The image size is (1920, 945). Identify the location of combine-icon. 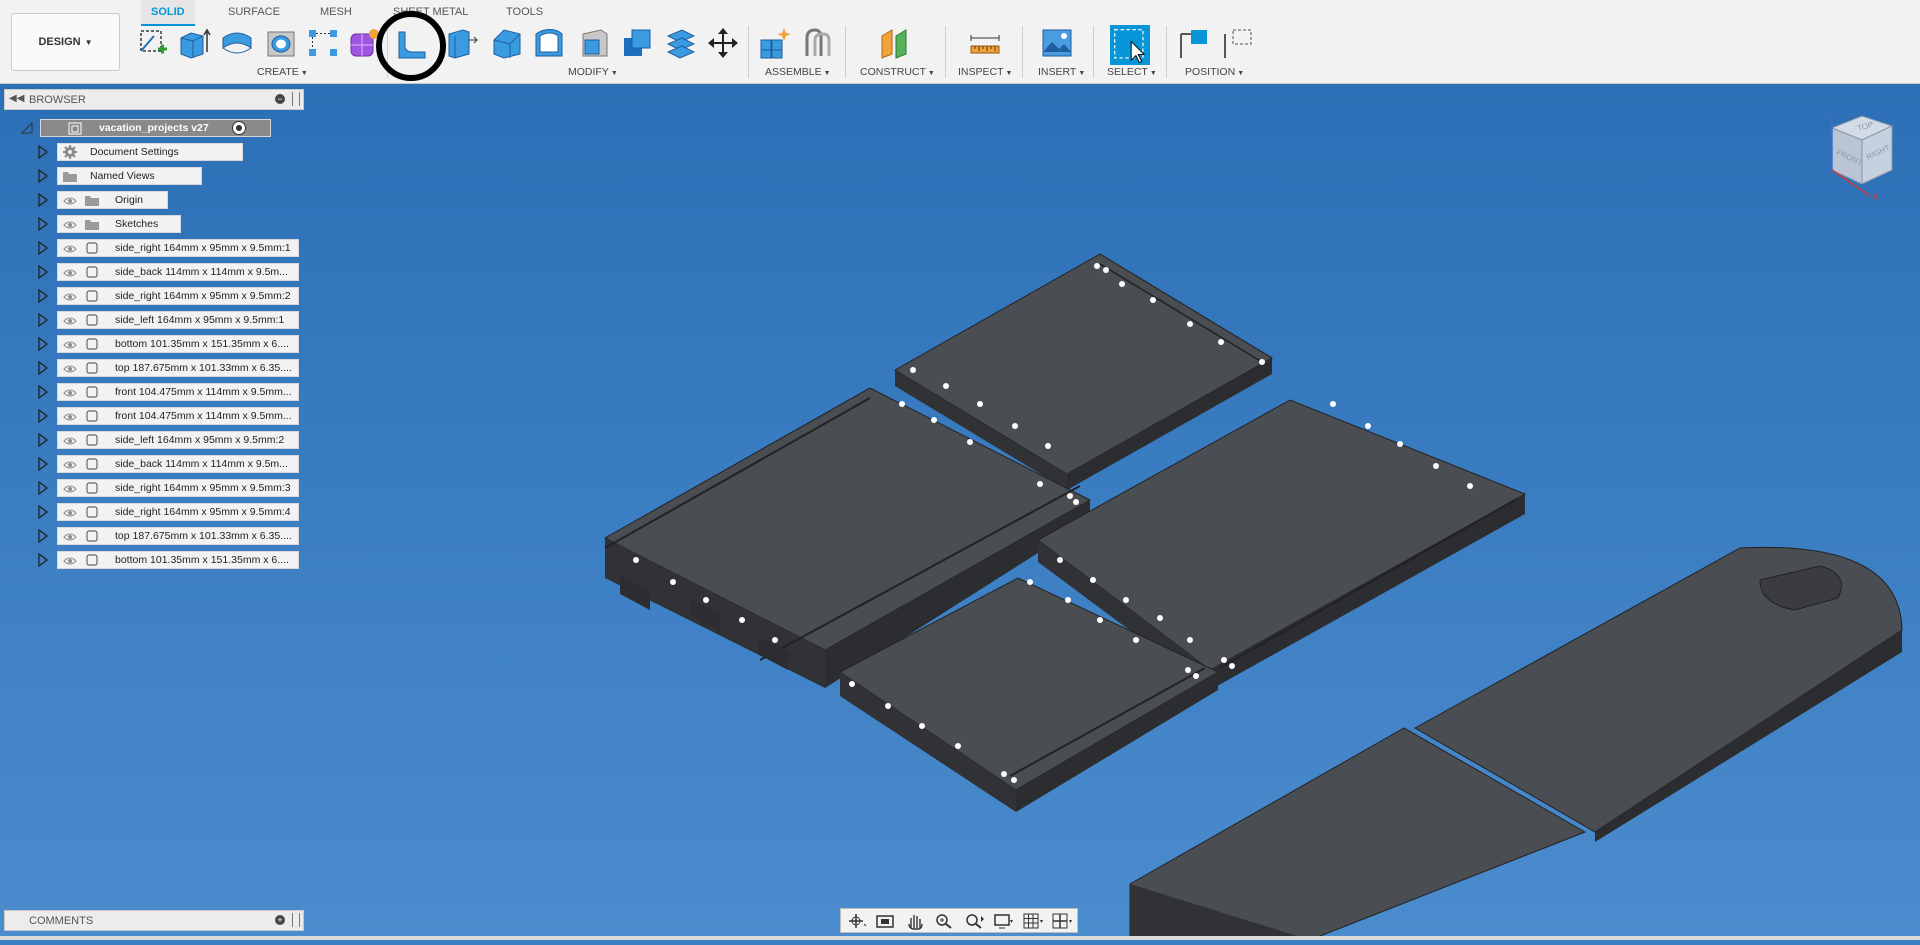
(637, 43).